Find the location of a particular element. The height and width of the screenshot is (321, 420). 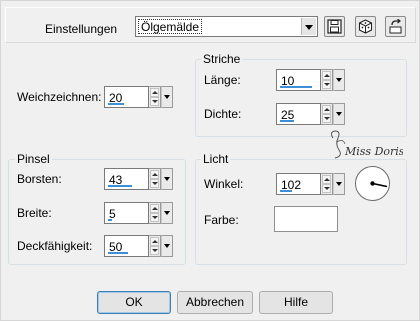

opacity-decrement is located at coordinates (154, 250).